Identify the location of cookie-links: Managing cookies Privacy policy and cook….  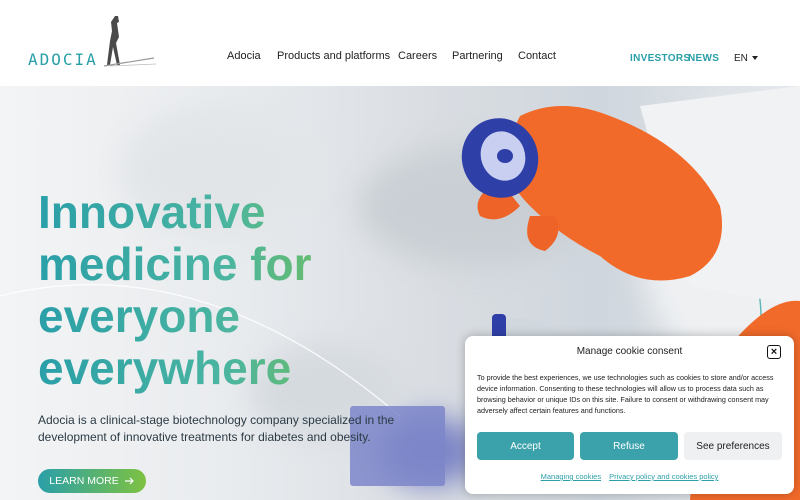
(629, 476).